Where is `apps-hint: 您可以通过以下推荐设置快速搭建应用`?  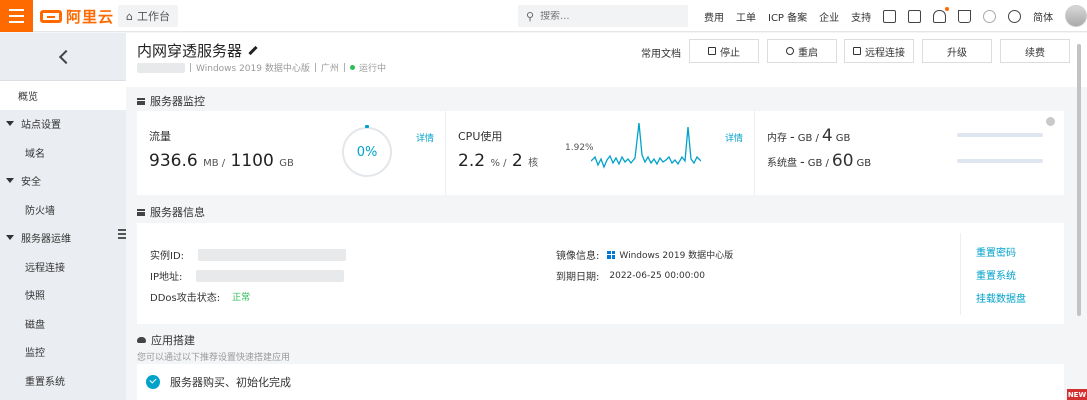
apps-hint: 您可以通过以下推荐设置快速搭建应用 is located at coordinates (214, 358).